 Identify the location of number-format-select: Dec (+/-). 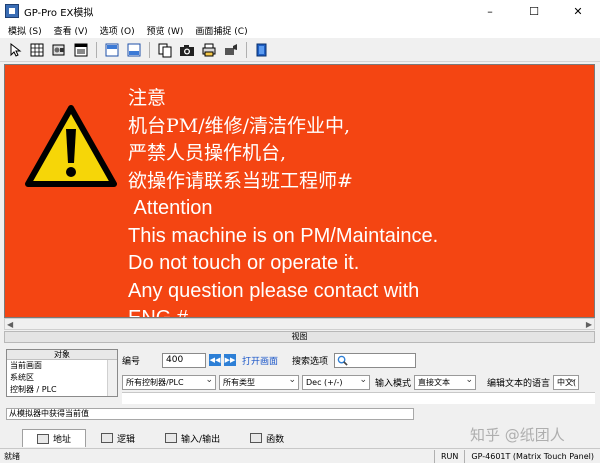
(336, 382).